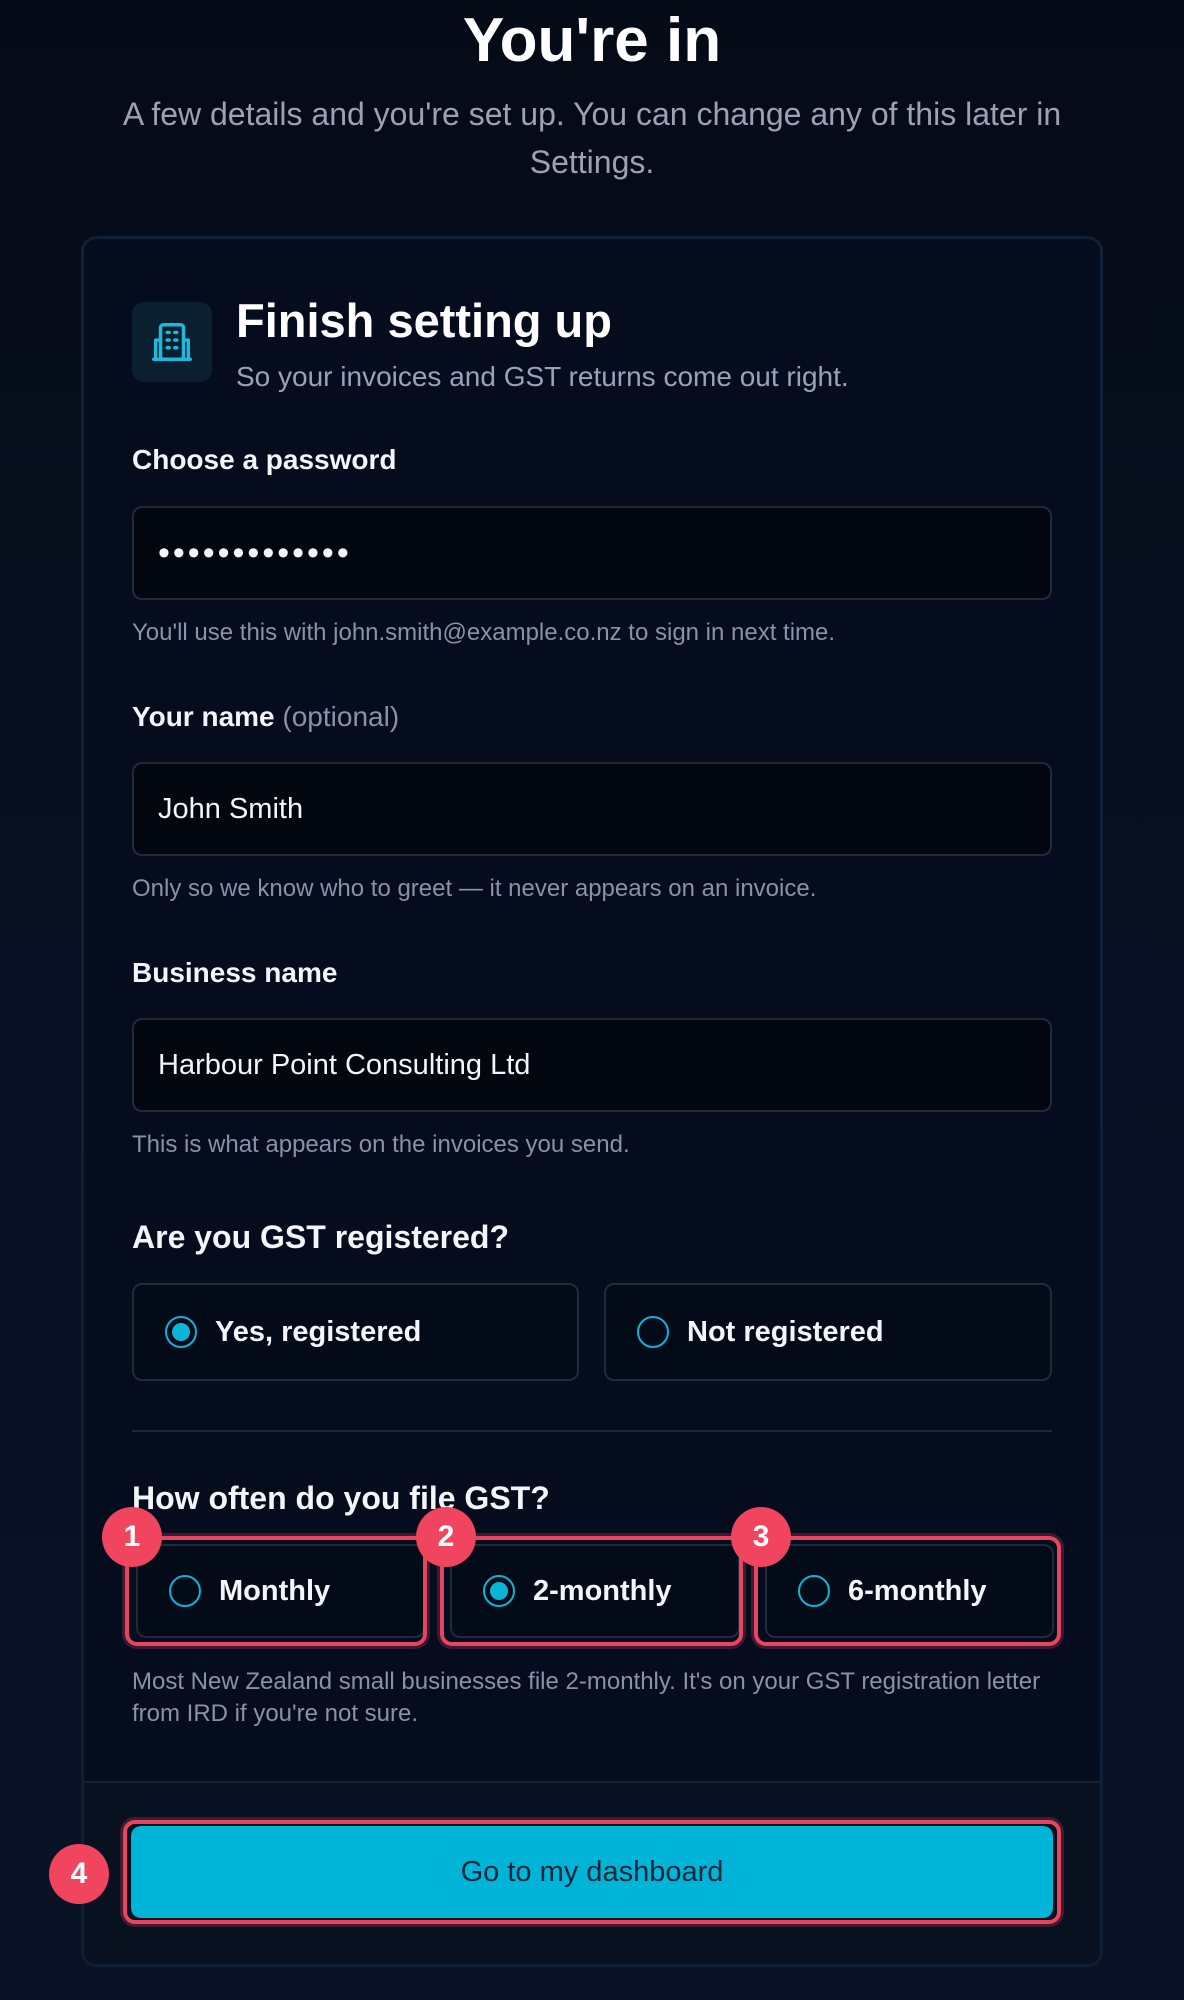 This screenshot has width=1184, height=2000. Describe the element at coordinates (341, 1498) in the screenshot. I see `gst-frequency-heading: How often do you file GST?` at that location.